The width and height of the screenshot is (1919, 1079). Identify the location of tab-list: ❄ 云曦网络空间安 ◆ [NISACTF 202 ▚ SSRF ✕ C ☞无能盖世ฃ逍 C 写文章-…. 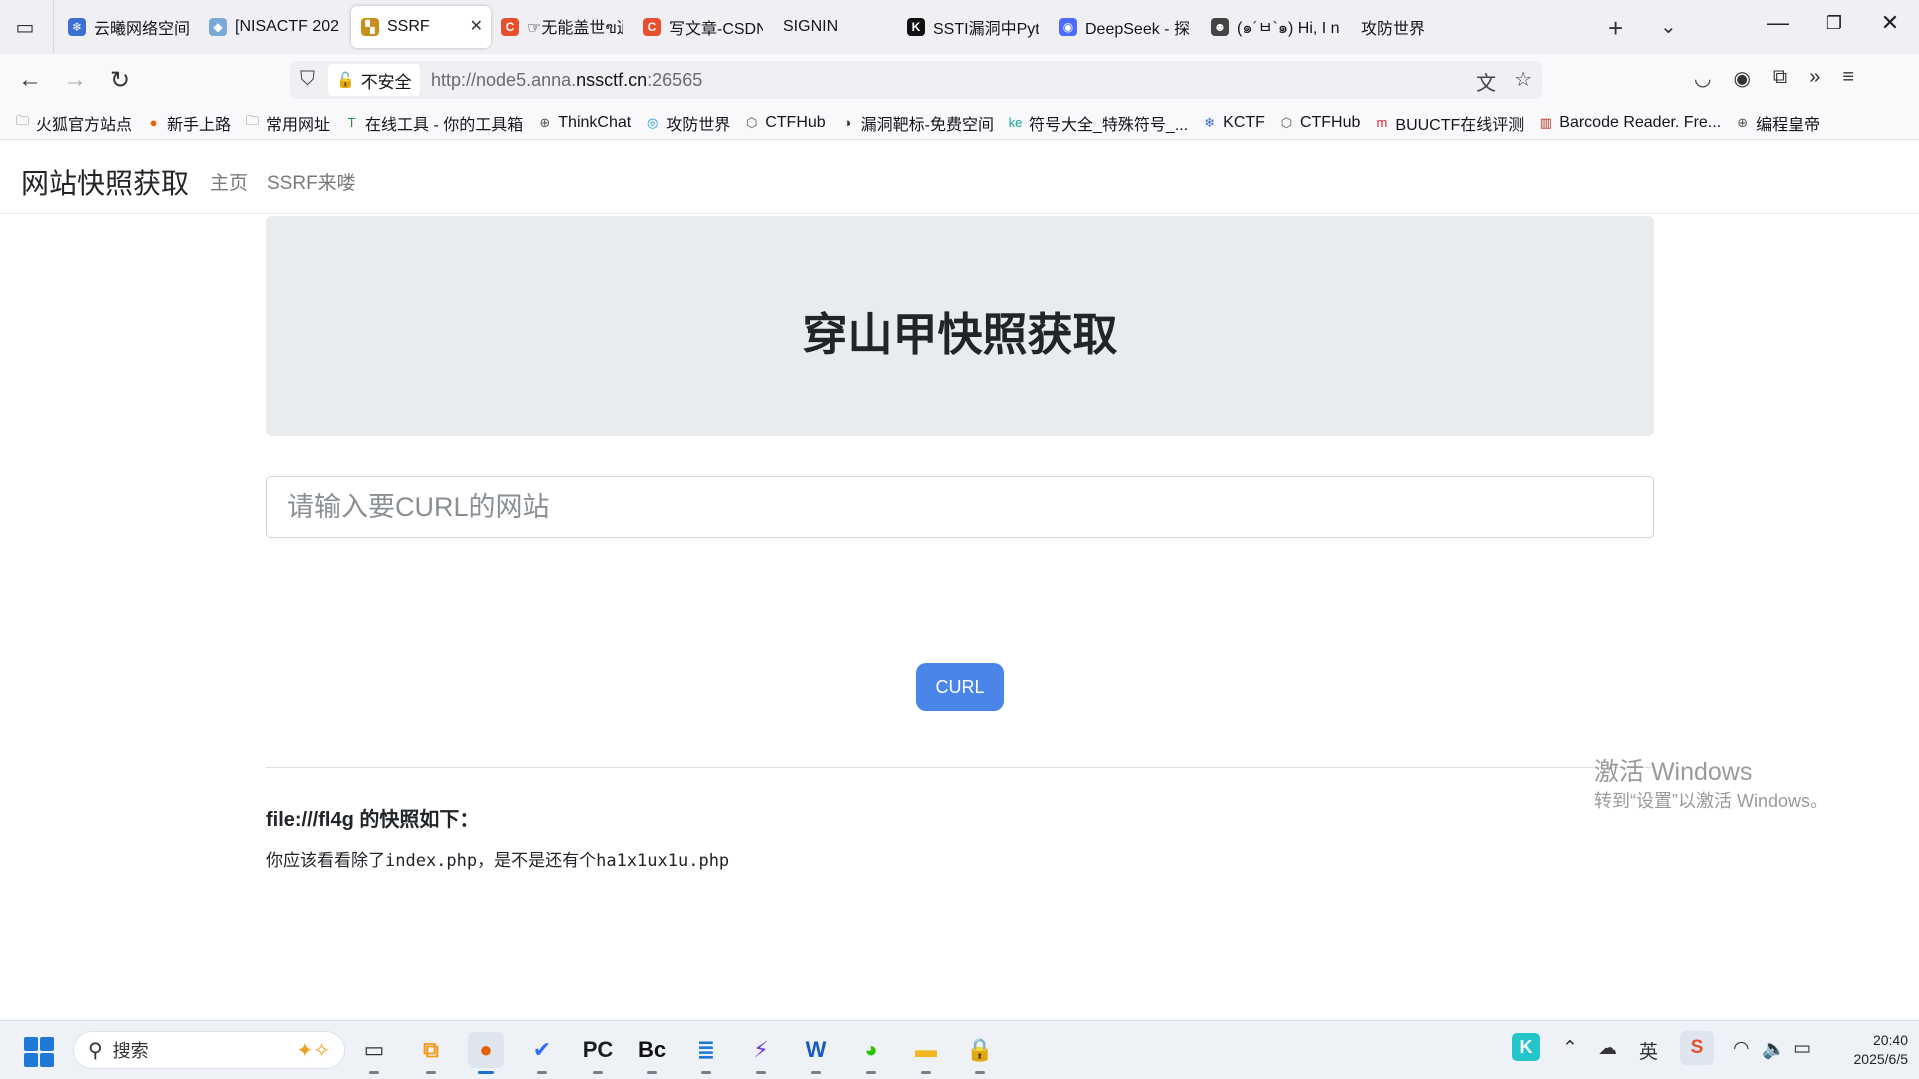
(759, 27).